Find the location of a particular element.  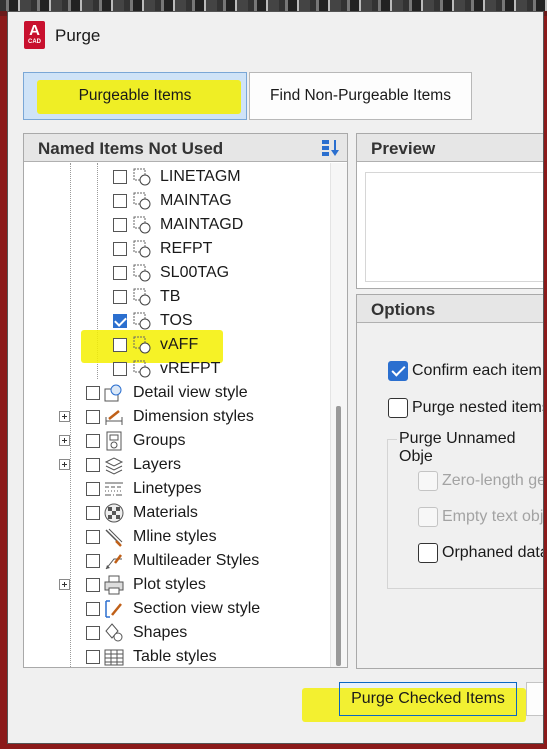

zero-length-geometry-checkbox is located at coordinates (428, 481).